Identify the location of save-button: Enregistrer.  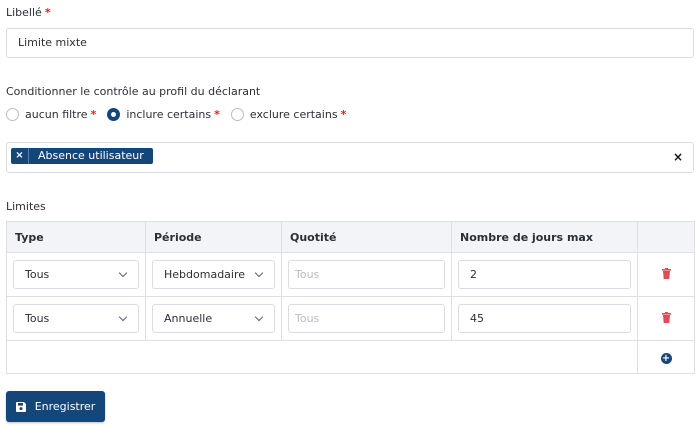
(55, 406).